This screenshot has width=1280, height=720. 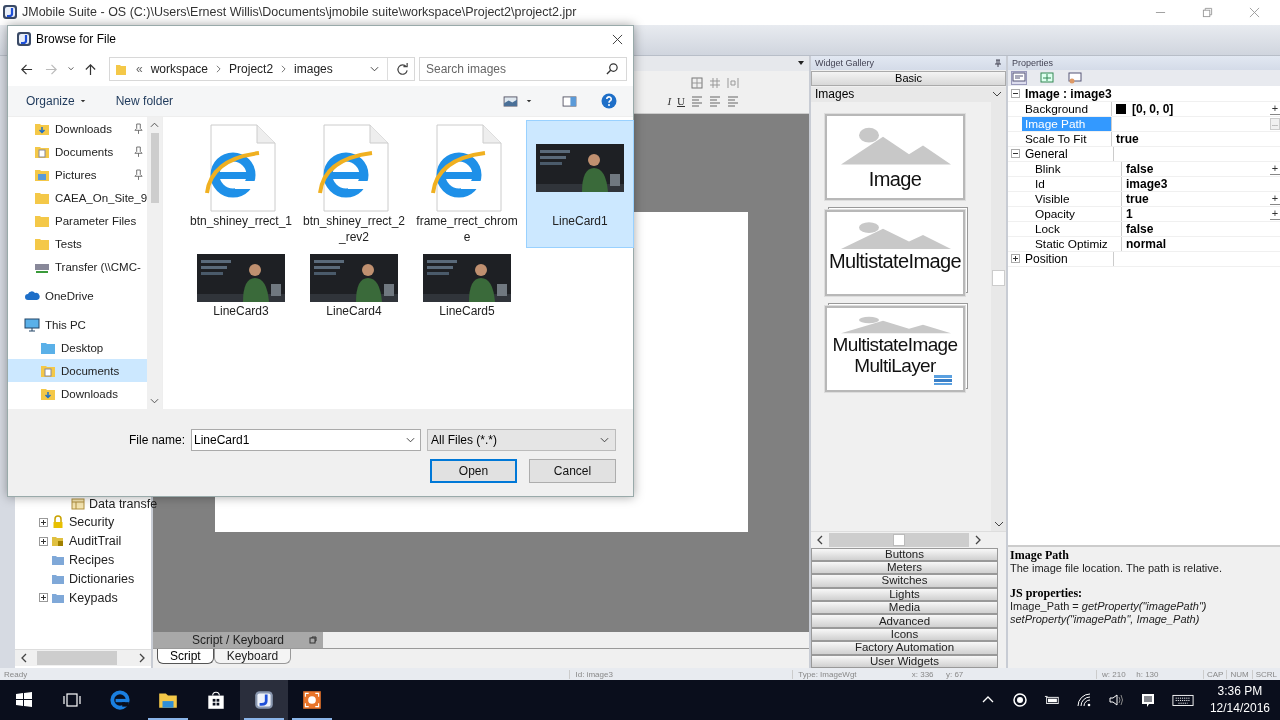 I want to click on file-item: LineCard4, so click(x=354, y=294).